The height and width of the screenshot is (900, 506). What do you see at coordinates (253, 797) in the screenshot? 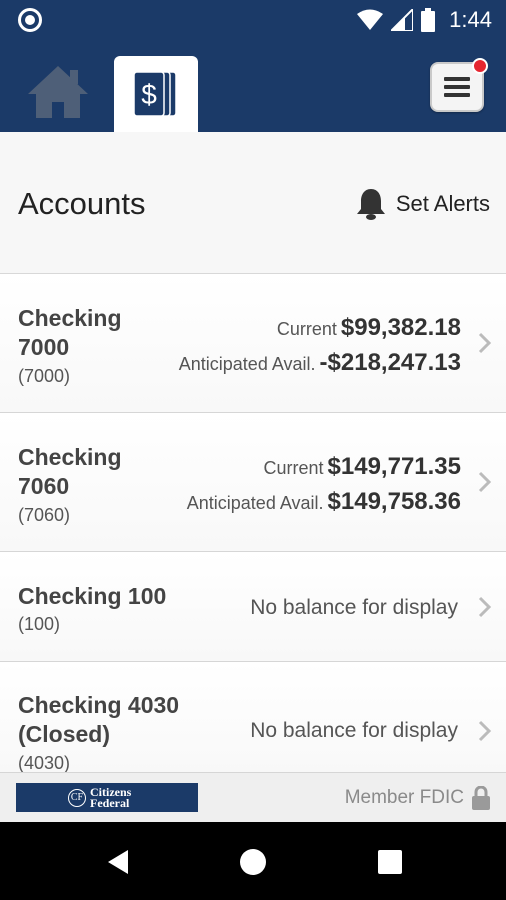
I see `footer: CF Citizens Federal Member FDIC` at bounding box center [253, 797].